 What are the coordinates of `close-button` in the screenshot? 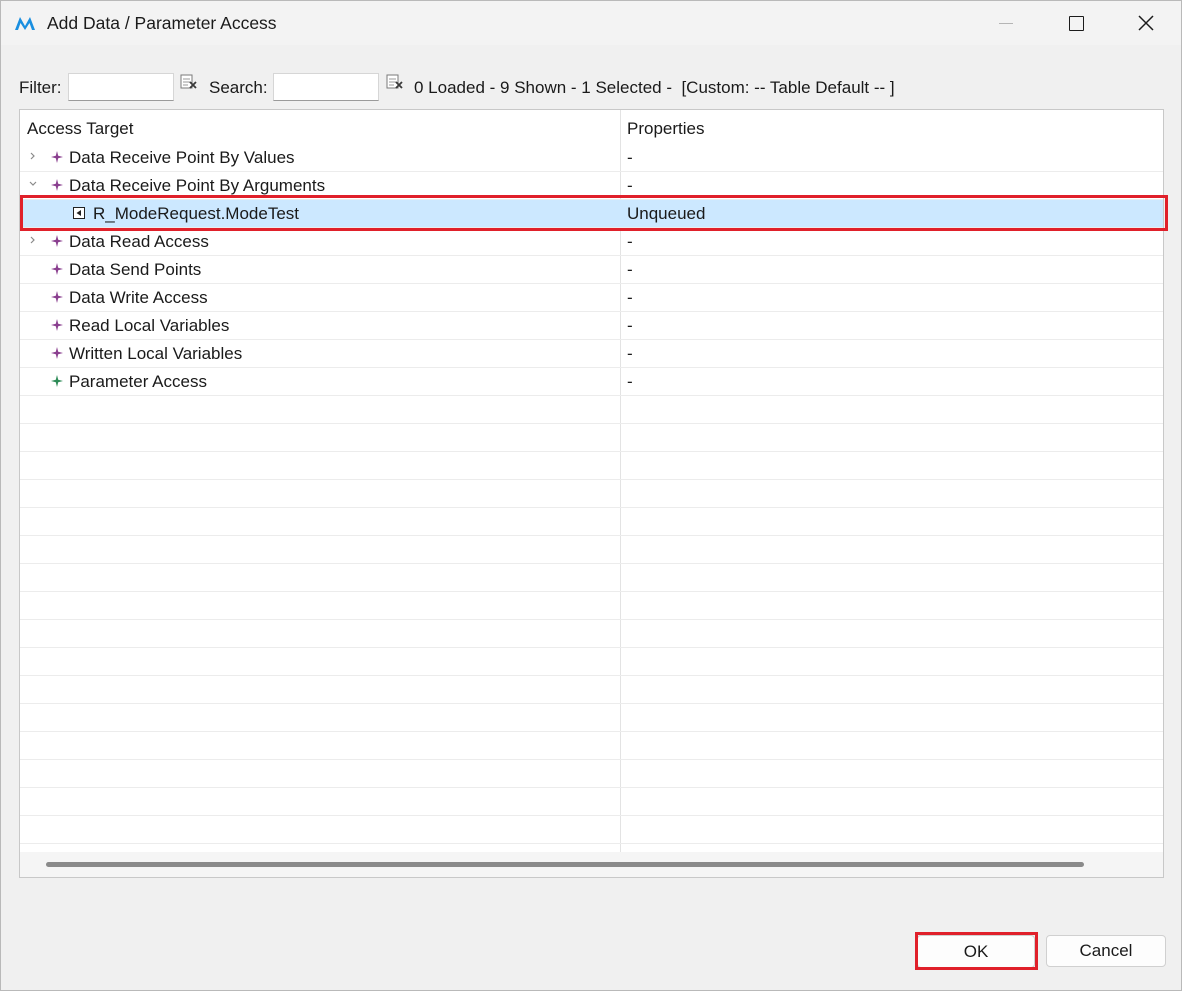 It's located at (1146, 23).